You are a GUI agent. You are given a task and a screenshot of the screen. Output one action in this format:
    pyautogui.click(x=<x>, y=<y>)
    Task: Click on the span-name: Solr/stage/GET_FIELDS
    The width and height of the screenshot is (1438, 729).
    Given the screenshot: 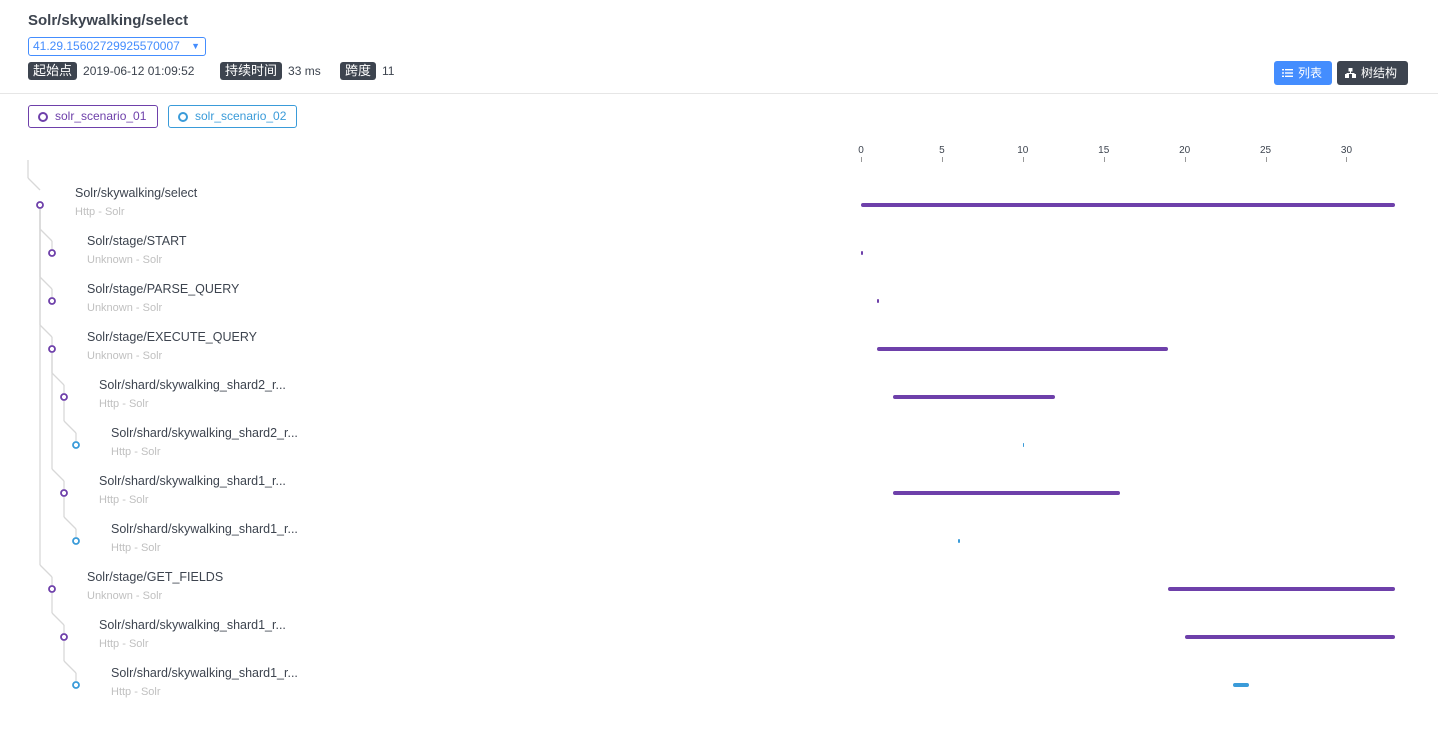 What is the action you would take?
    pyautogui.click(x=155, y=577)
    